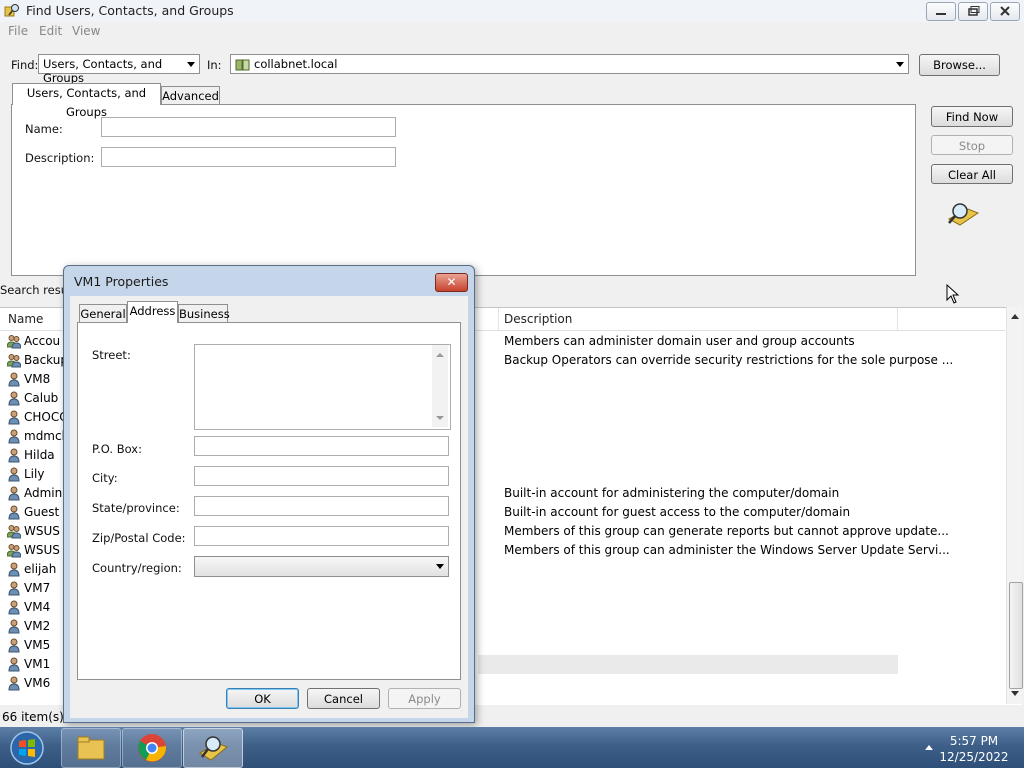 This screenshot has width=1024, height=768. Describe the element at coordinates (37, 645) in the screenshot. I see `row-name: VM5` at that location.